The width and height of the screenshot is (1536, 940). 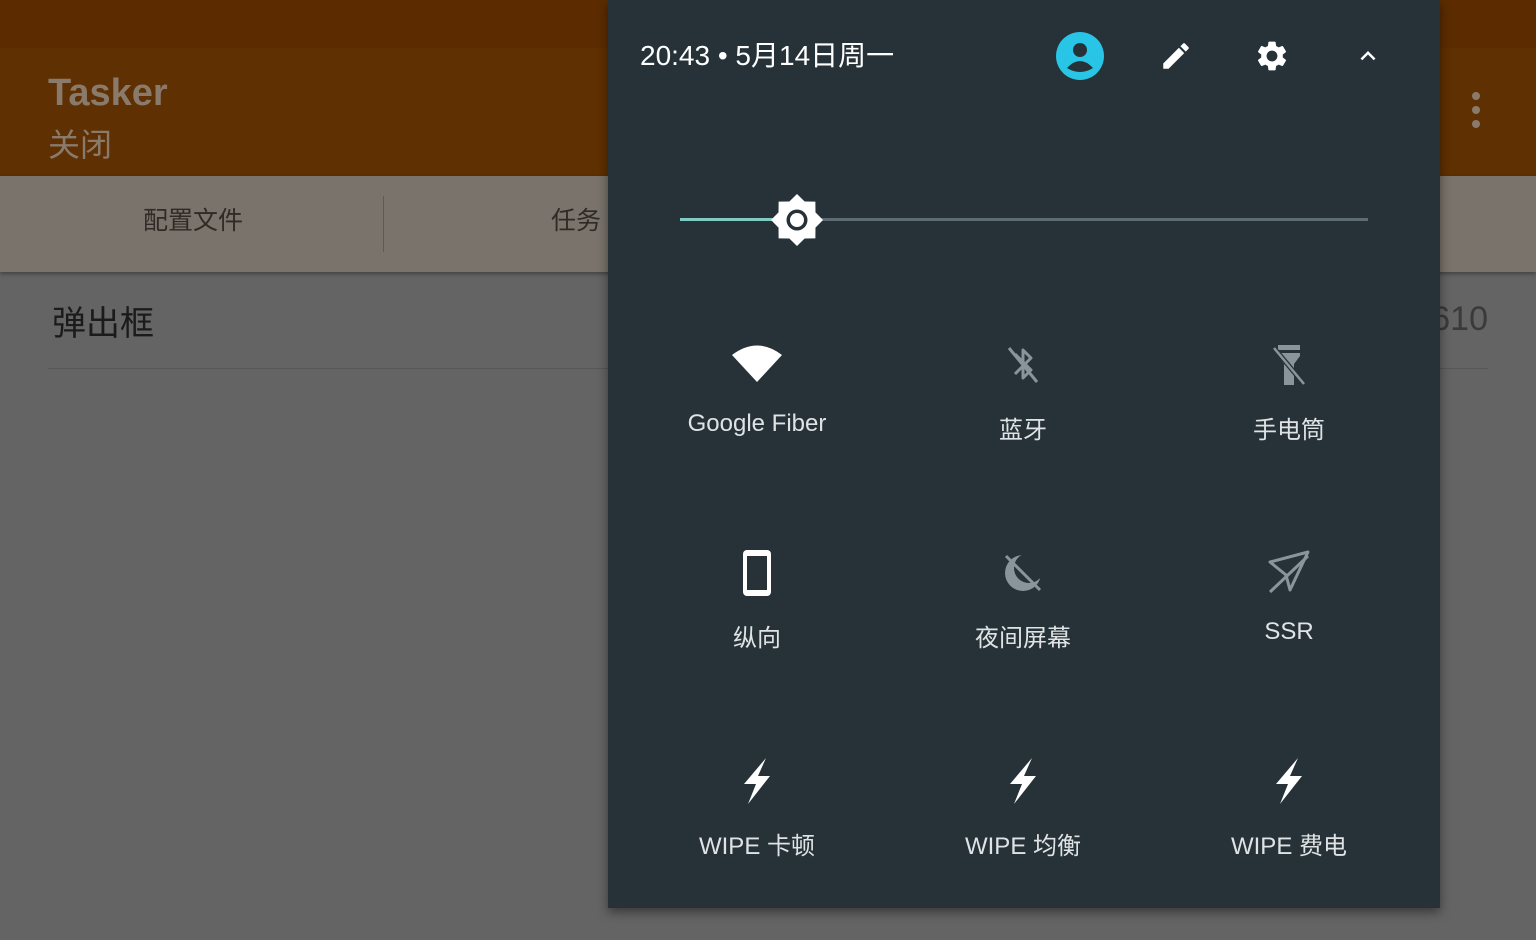 What do you see at coordinates (1023, 430) in the screenshot?
I see `tile-label: 蓝牙` at bounding box center [1023, 430].